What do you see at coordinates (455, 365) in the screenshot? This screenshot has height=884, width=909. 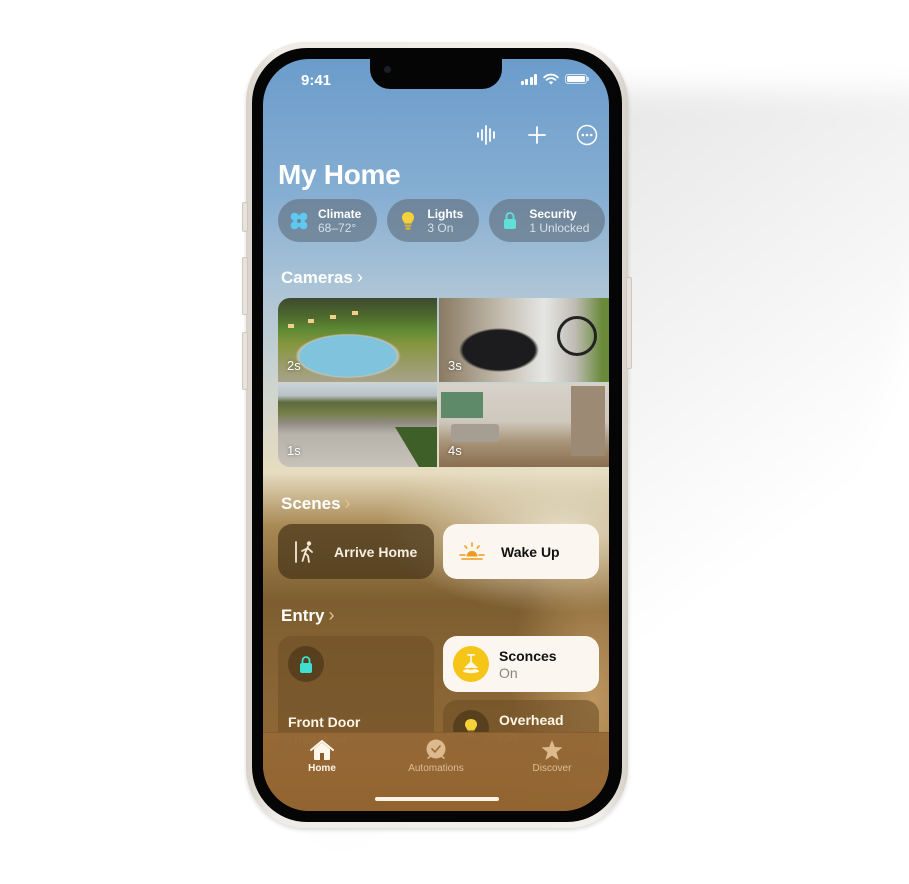 I see `camera-timestamp: 3s` at bounding box center [455, 365].